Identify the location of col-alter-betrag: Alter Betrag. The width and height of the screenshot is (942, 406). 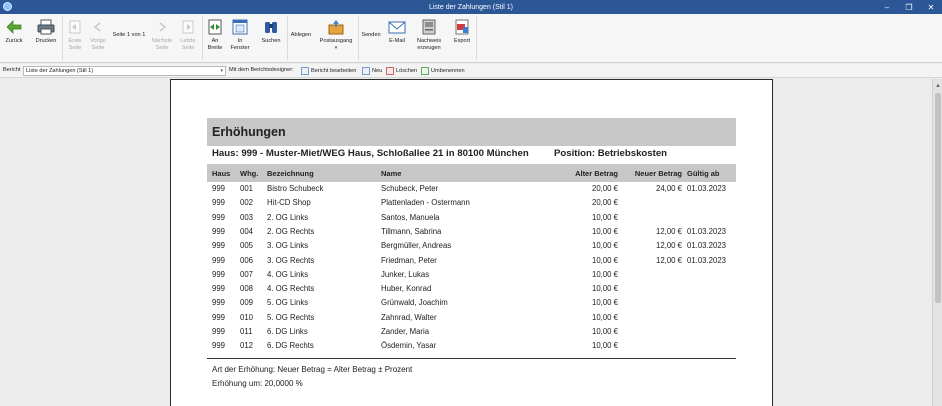
(596, 173).